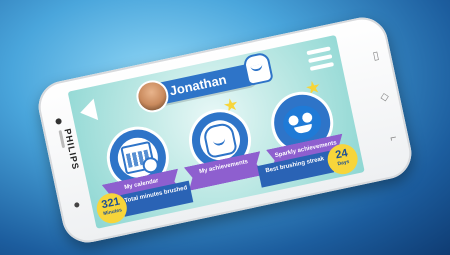  I want to click on monster-icon, so click(302, 123).